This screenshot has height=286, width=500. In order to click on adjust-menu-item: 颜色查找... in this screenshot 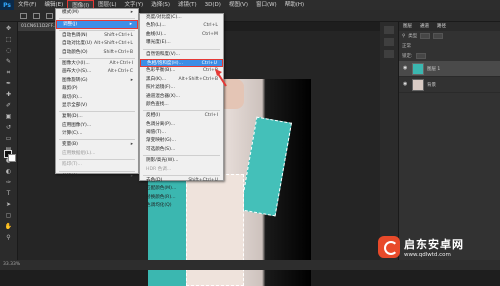, I will do `click(181, 105)`.